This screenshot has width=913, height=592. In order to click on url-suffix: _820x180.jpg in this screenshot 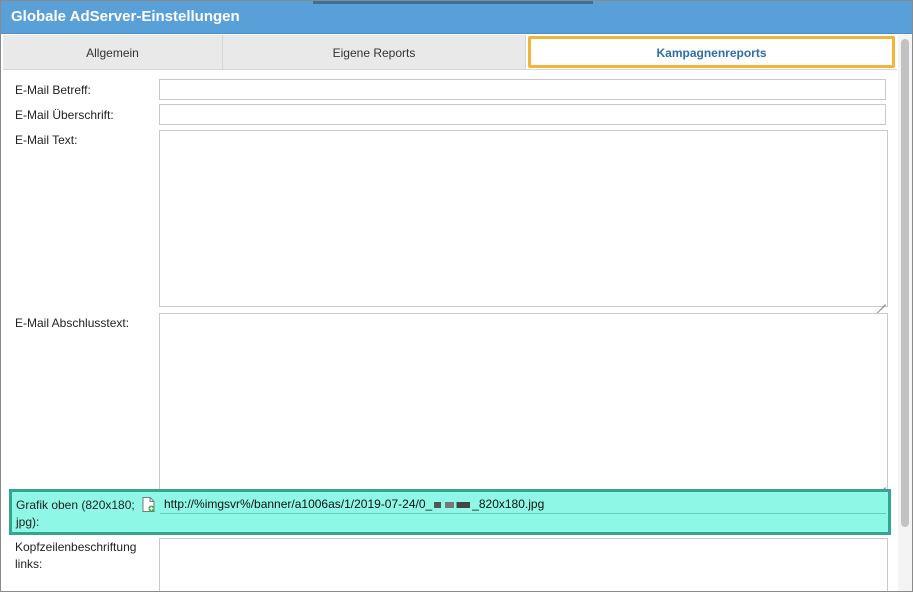, I will do `click(508, 504)`.